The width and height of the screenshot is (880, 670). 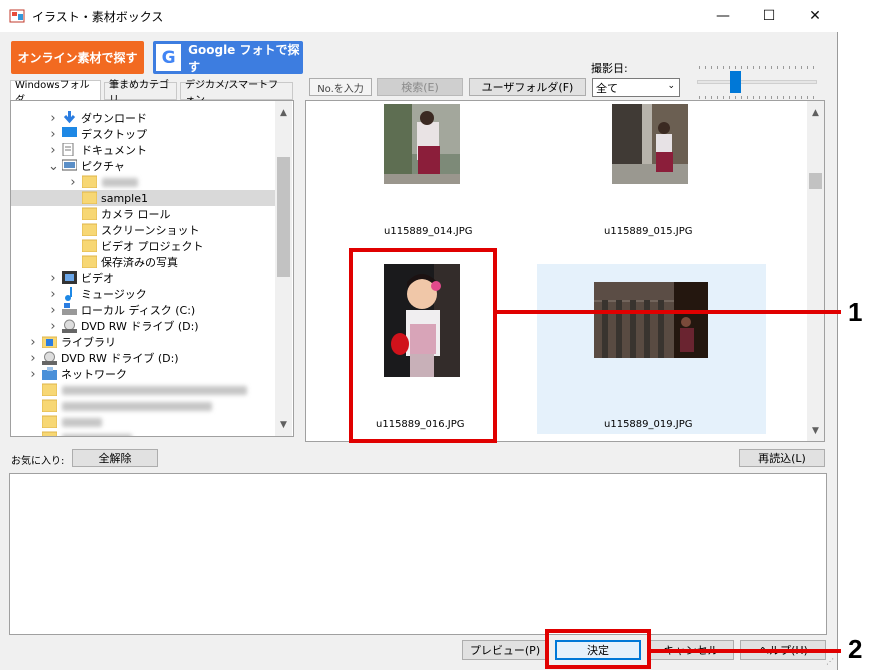 What do you see at coordinates (244, 58) in the screenshot?
I see `google-photos-label: Google フォトで探す` at bounding box center [244, 58].